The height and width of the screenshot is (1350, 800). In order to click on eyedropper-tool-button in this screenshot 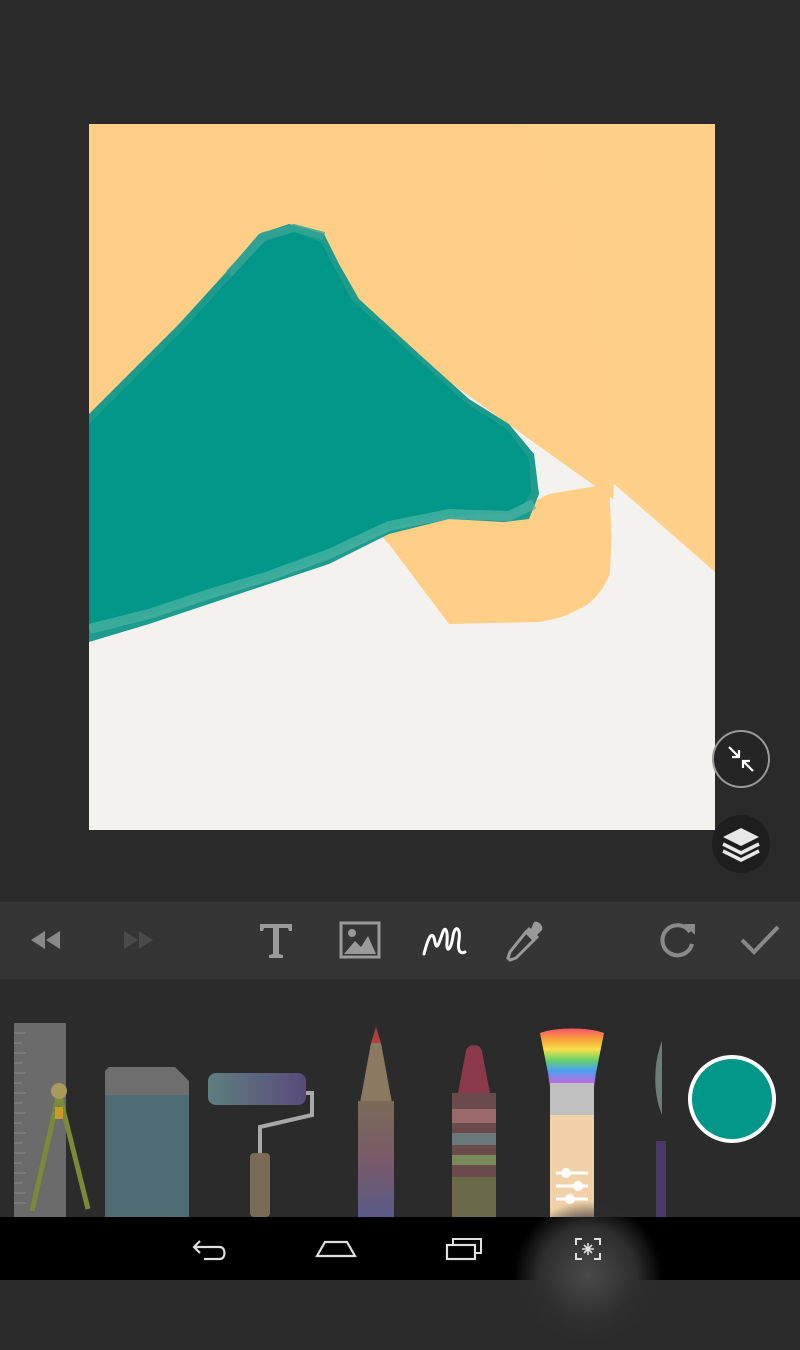, I will do `click(526, 940)`.